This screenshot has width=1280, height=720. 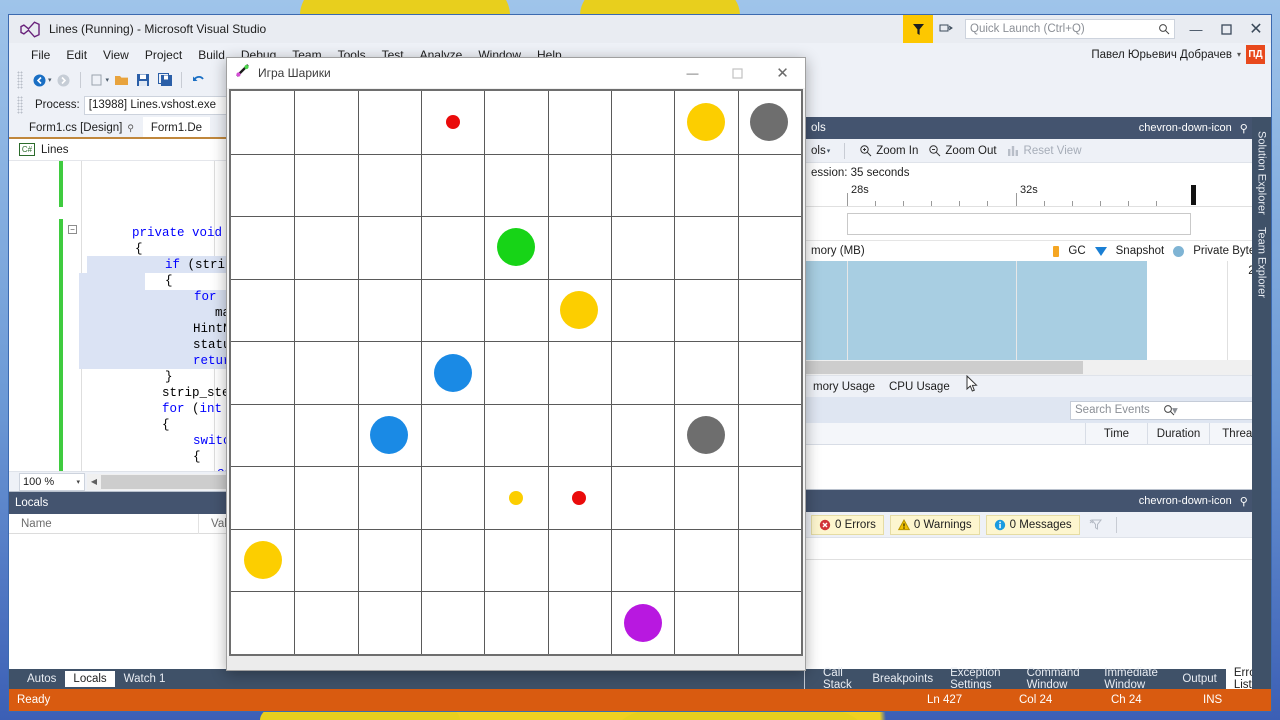 I want to click on dock-tab-team-explorer: Team Explorer, so click(x=1262, y=262).